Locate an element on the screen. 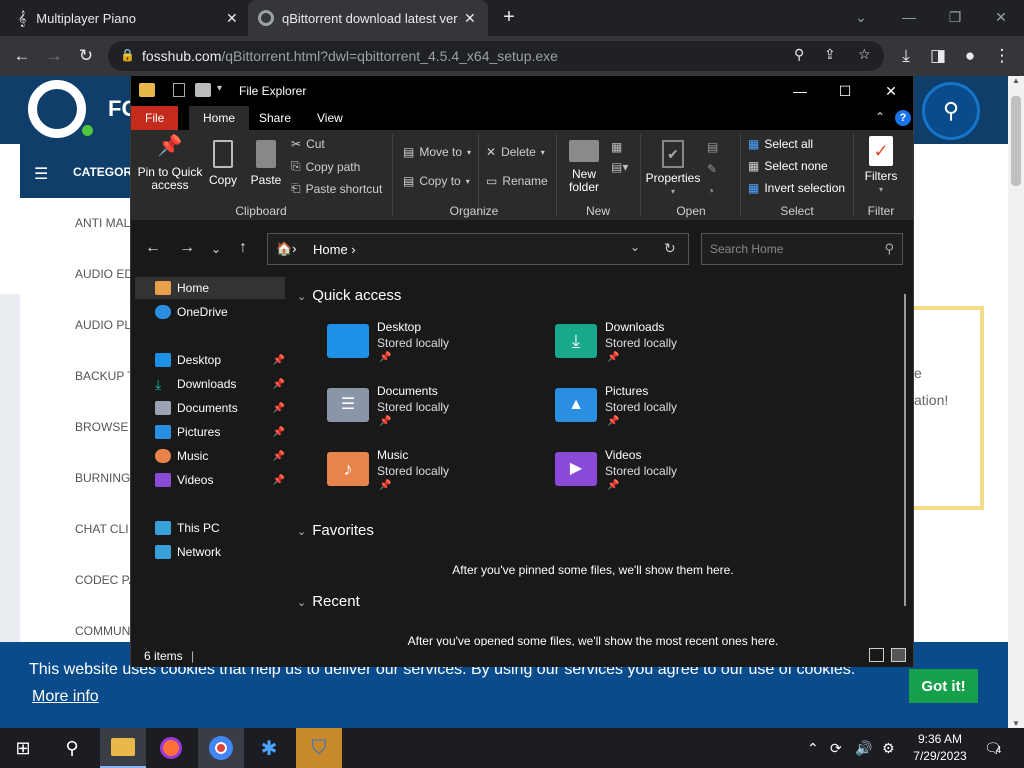 Image resolution: width=1024 pixels, height=768 pixels. tile-desktop: Desktop Stored locally 📌 is located at coordinates (437, 348).